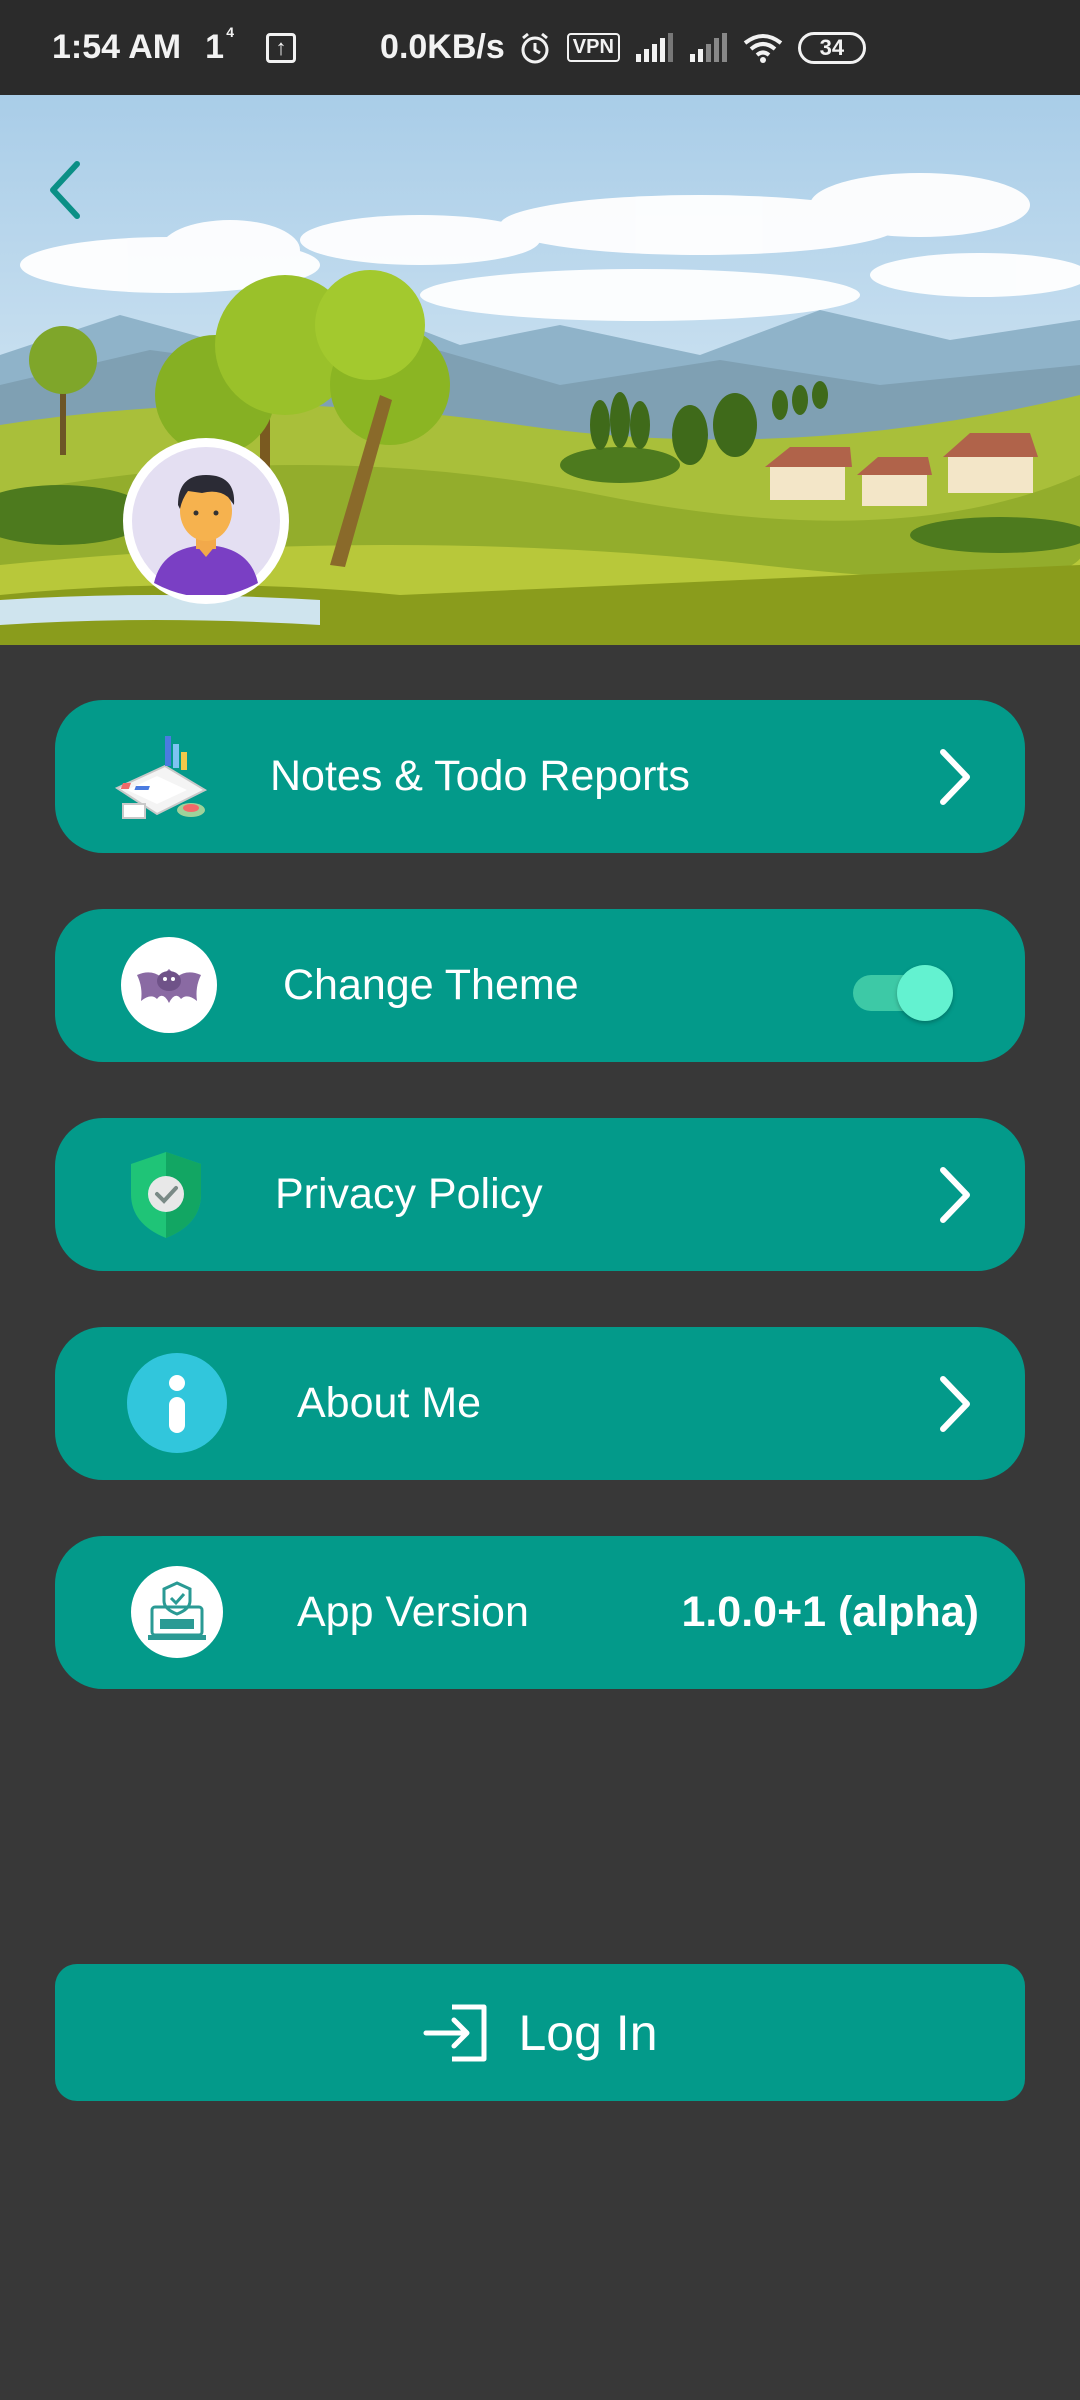  What do you see at coordinates (431, 985) in the screenshot?
I see `theme-label: Change Theme` at bounding box center [431, 985].